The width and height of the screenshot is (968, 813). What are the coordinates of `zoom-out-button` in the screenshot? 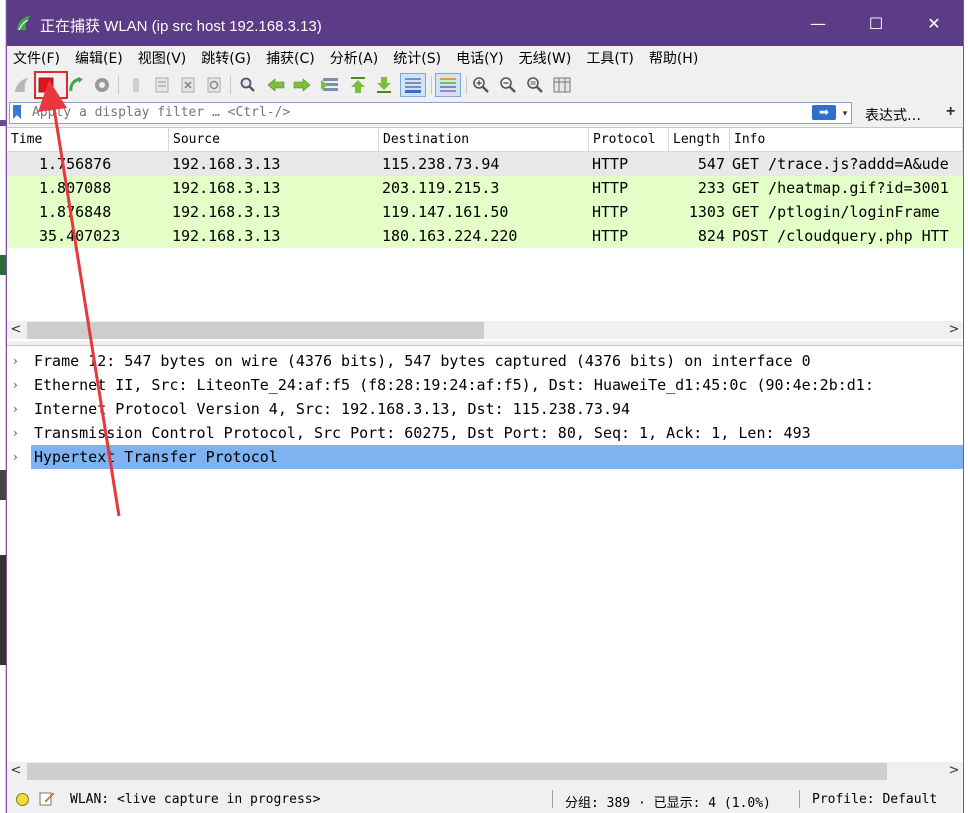 It's located at (508, 85).